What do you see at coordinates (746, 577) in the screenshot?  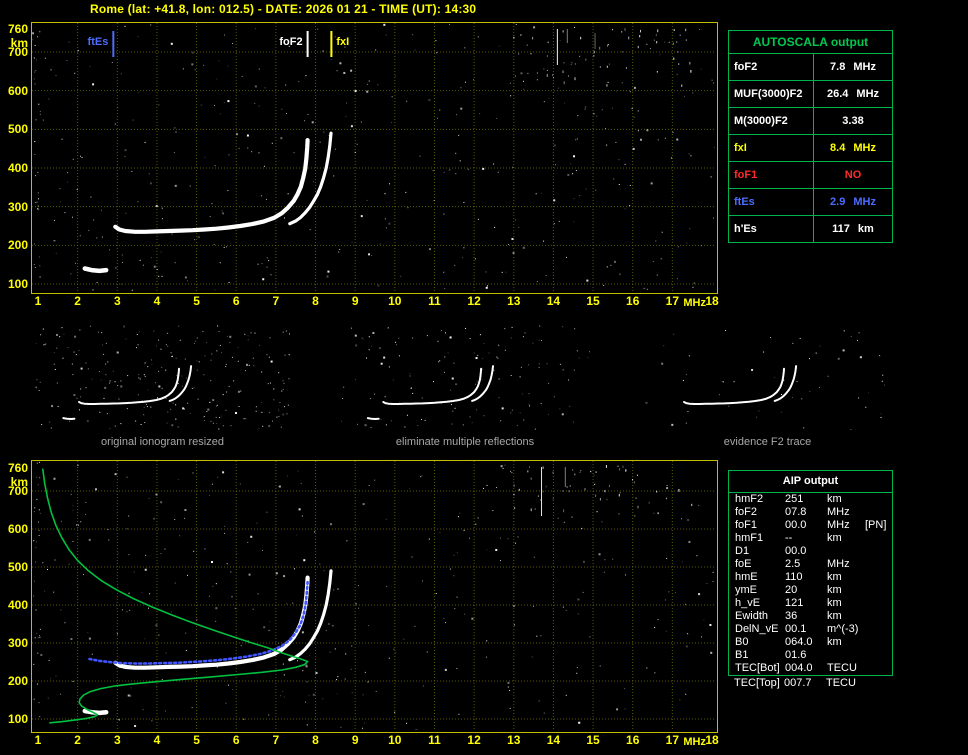 I see `aip-label: hmE` at bounding box center [746, 577].